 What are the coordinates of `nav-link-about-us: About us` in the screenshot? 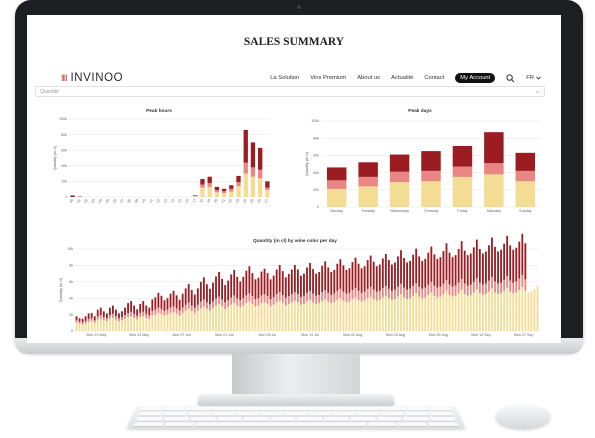 It's located at (368, 78).